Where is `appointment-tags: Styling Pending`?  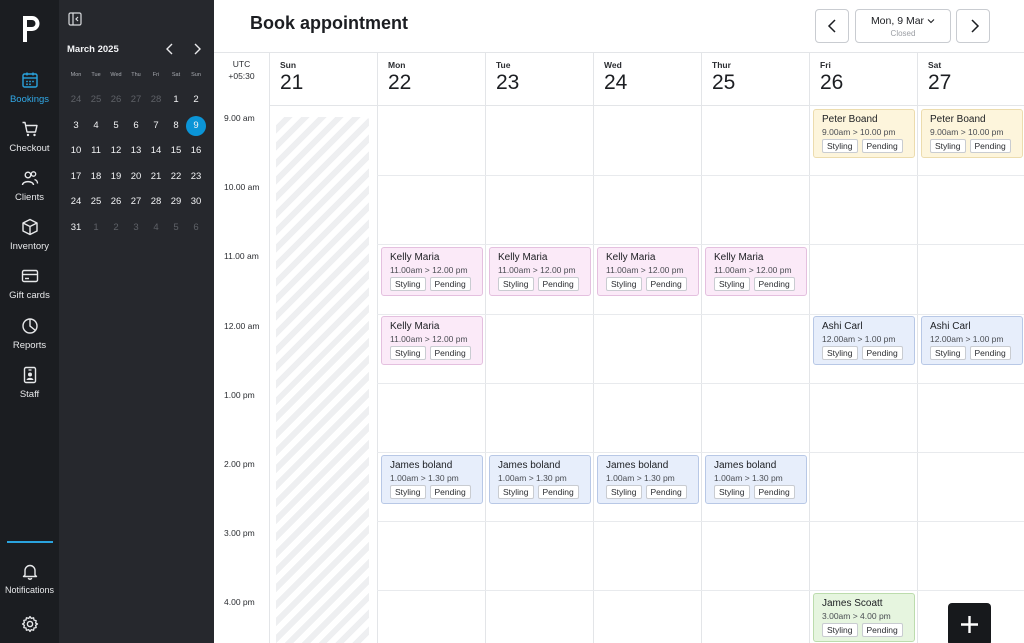 appointment-tags: Styling Pending is located at coordinates (436, 283).